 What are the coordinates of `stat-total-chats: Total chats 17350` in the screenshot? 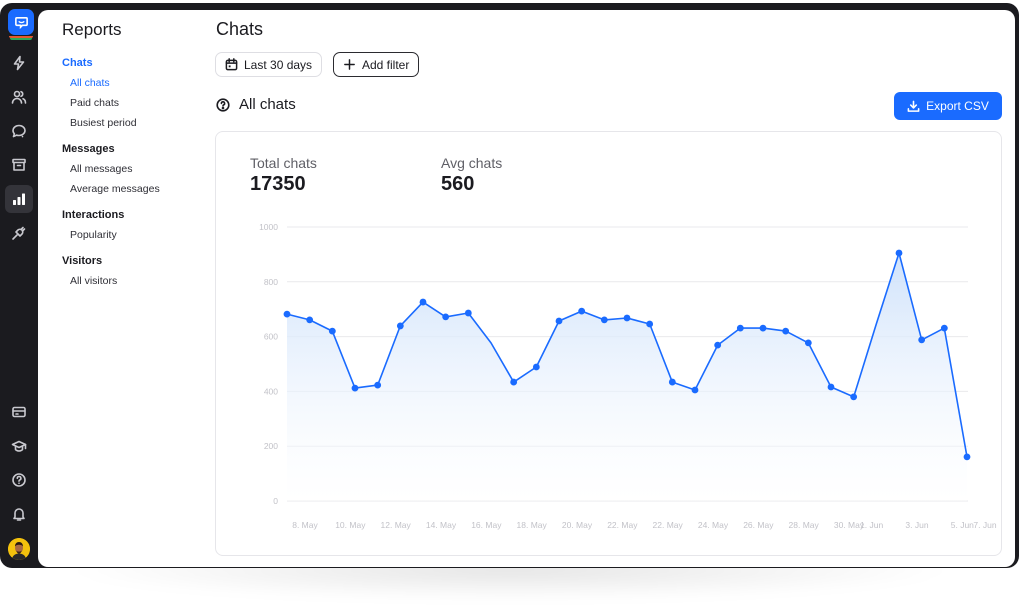 It's located at (283, 175).